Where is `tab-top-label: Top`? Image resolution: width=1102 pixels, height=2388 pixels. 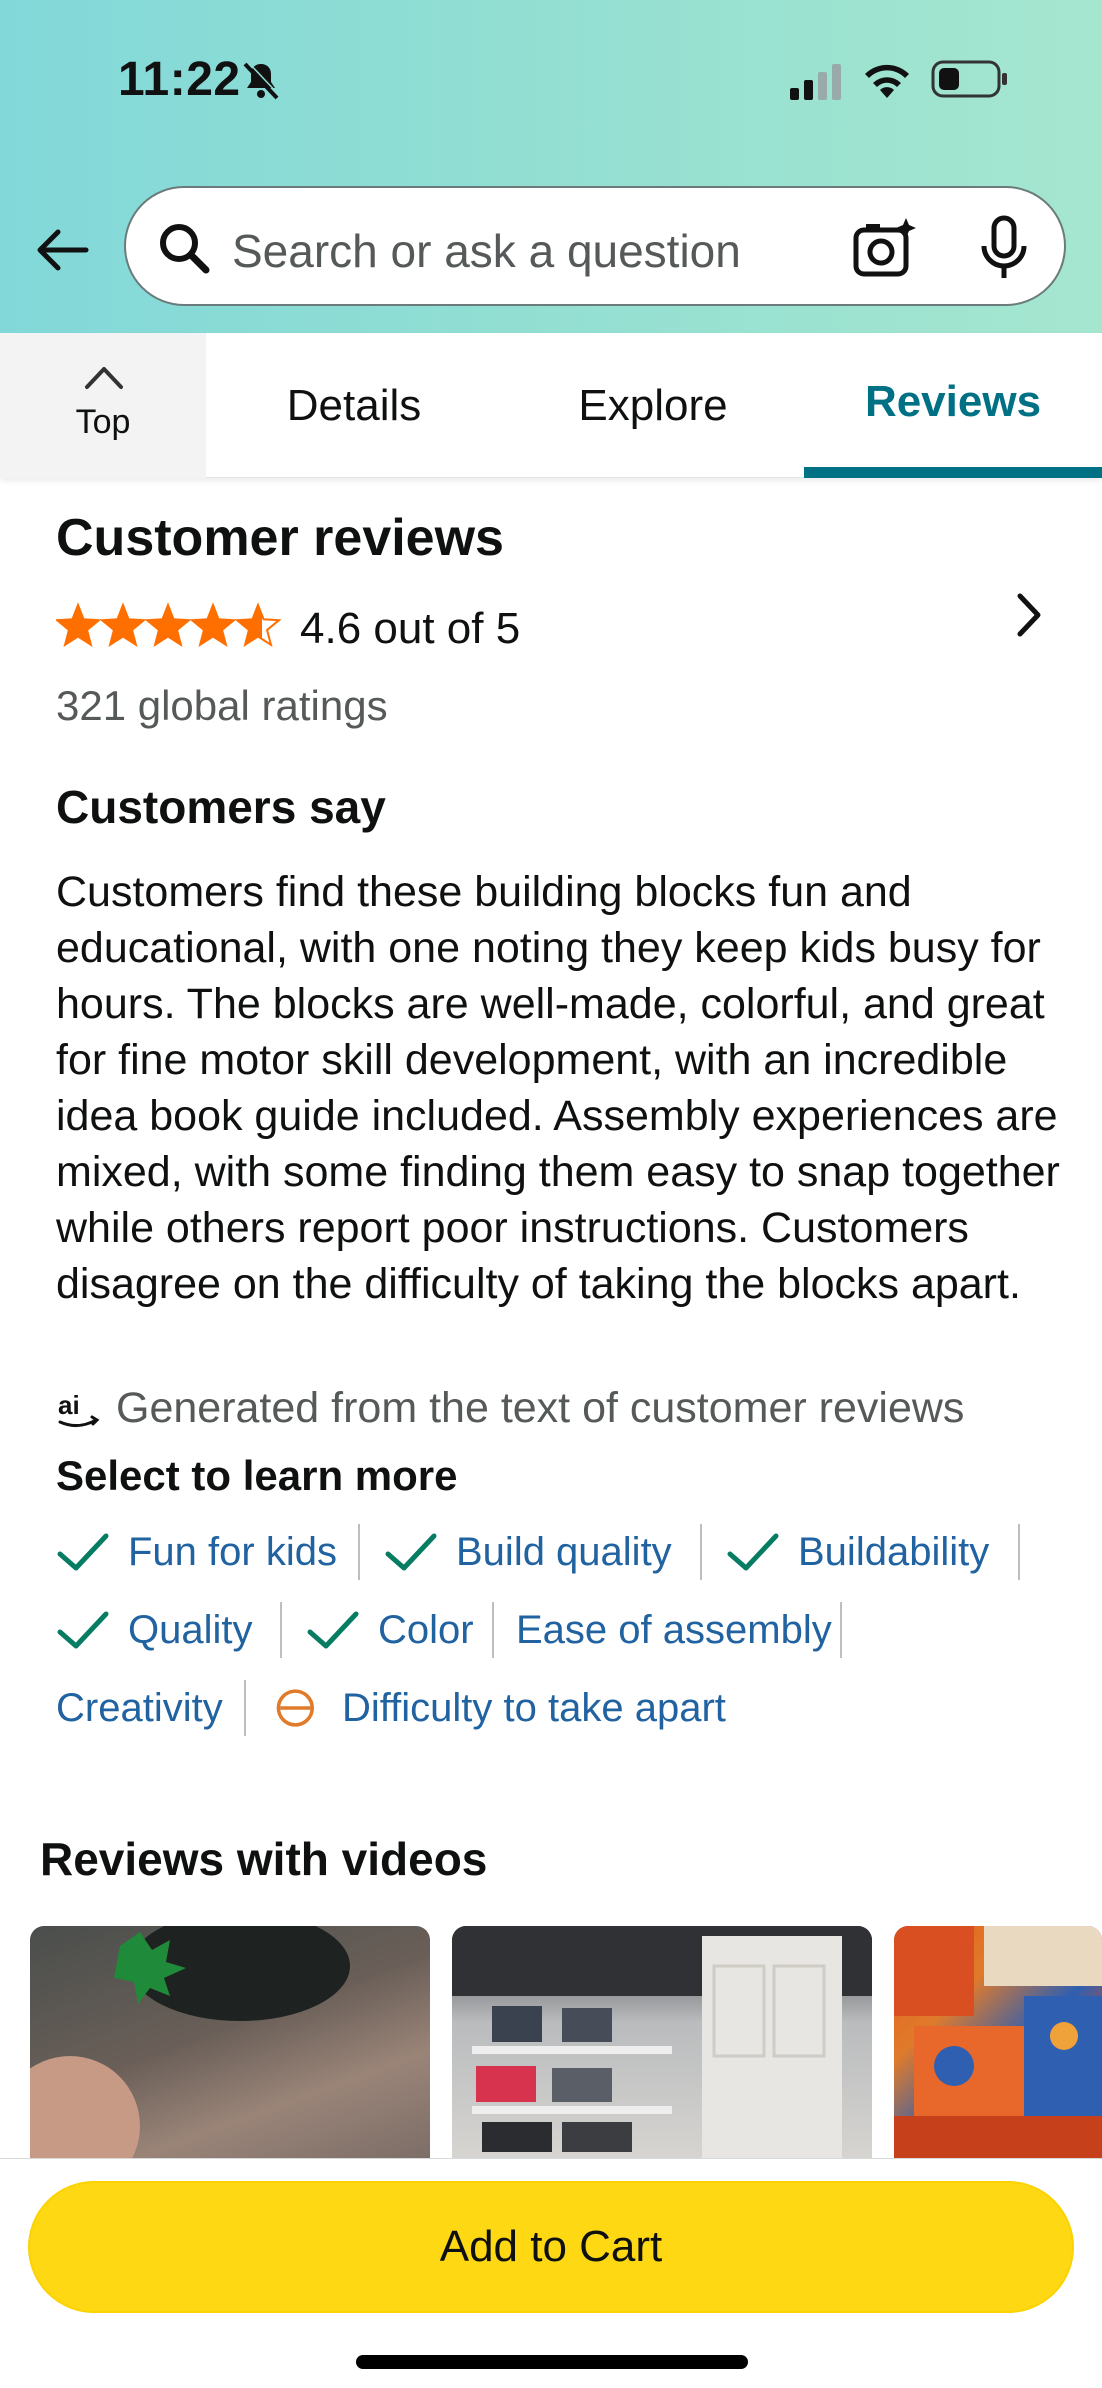 tab-top-label: Top is located at coordinates (103, 422).